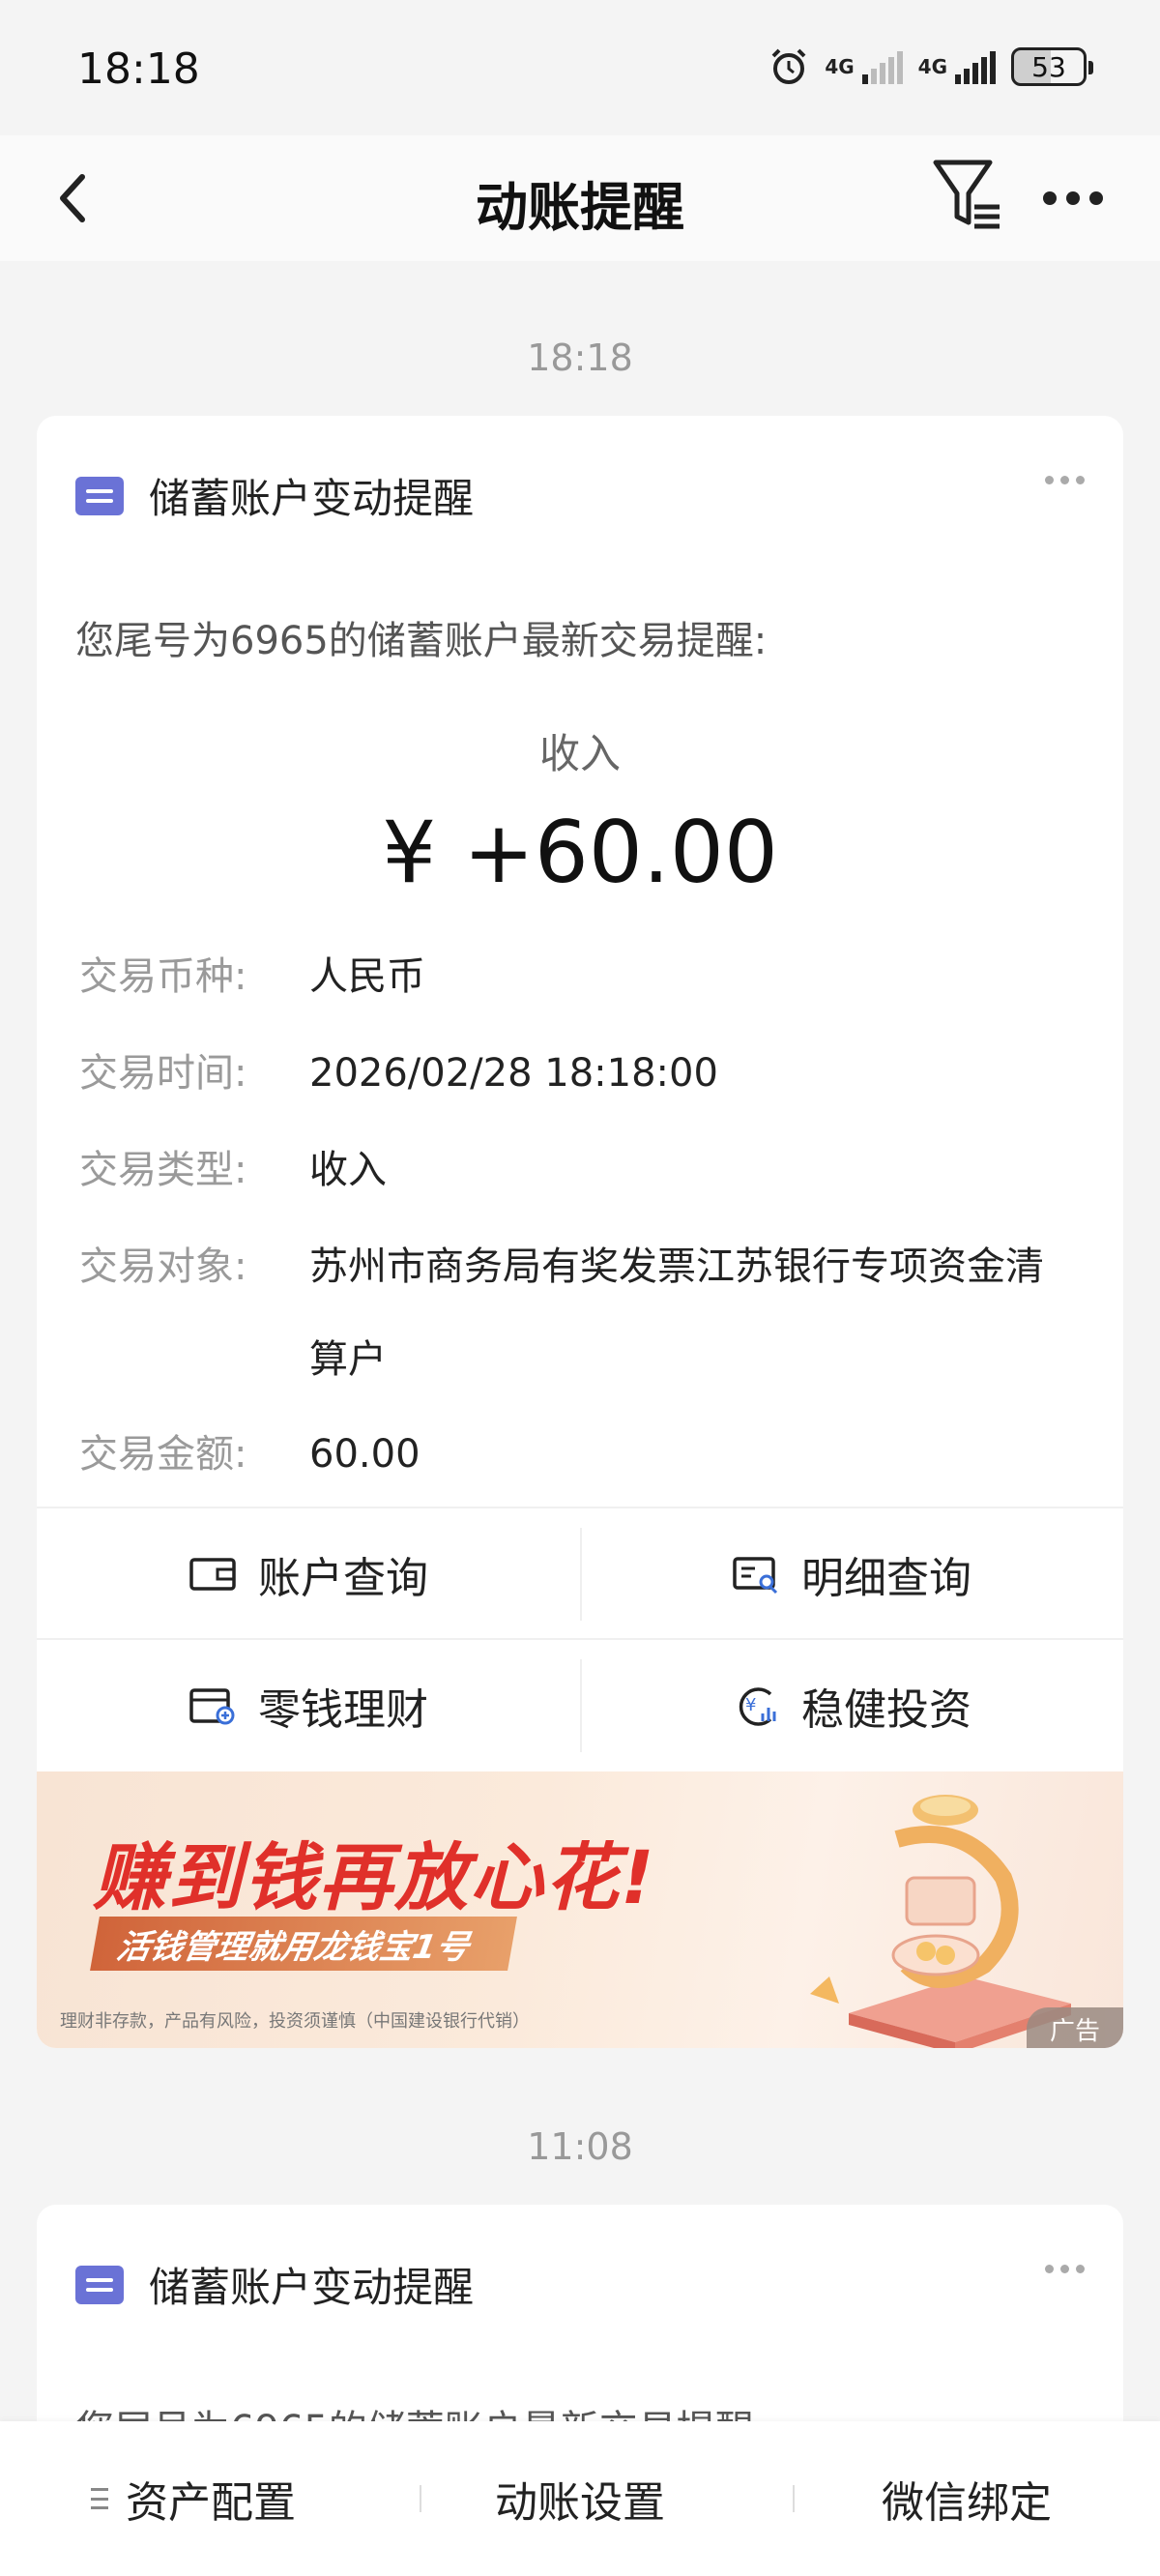 The height and width of the screenshot is (2576, 1160). What do you see at coordinates (580, 2503) in the screenshot?
I see `tab-label: 动账设置` at bounding box center [580, 2503].